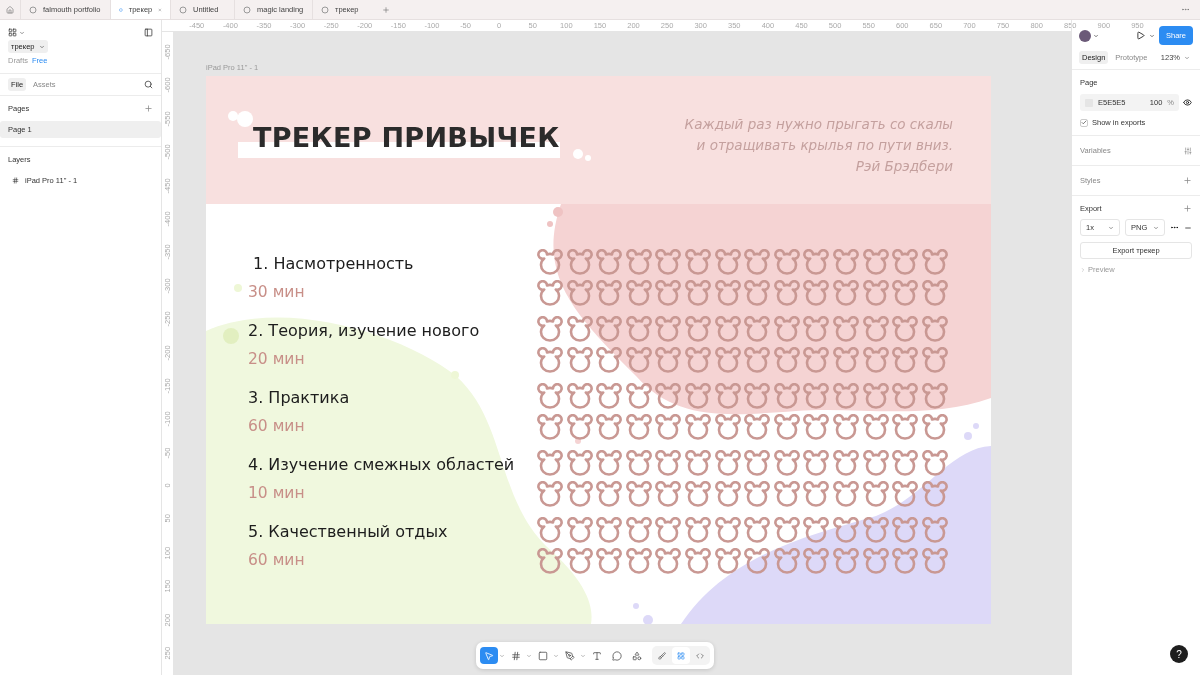 This screenshot has height=675, width=1200. I want to click on help-button: ?, so click(1179, 654).